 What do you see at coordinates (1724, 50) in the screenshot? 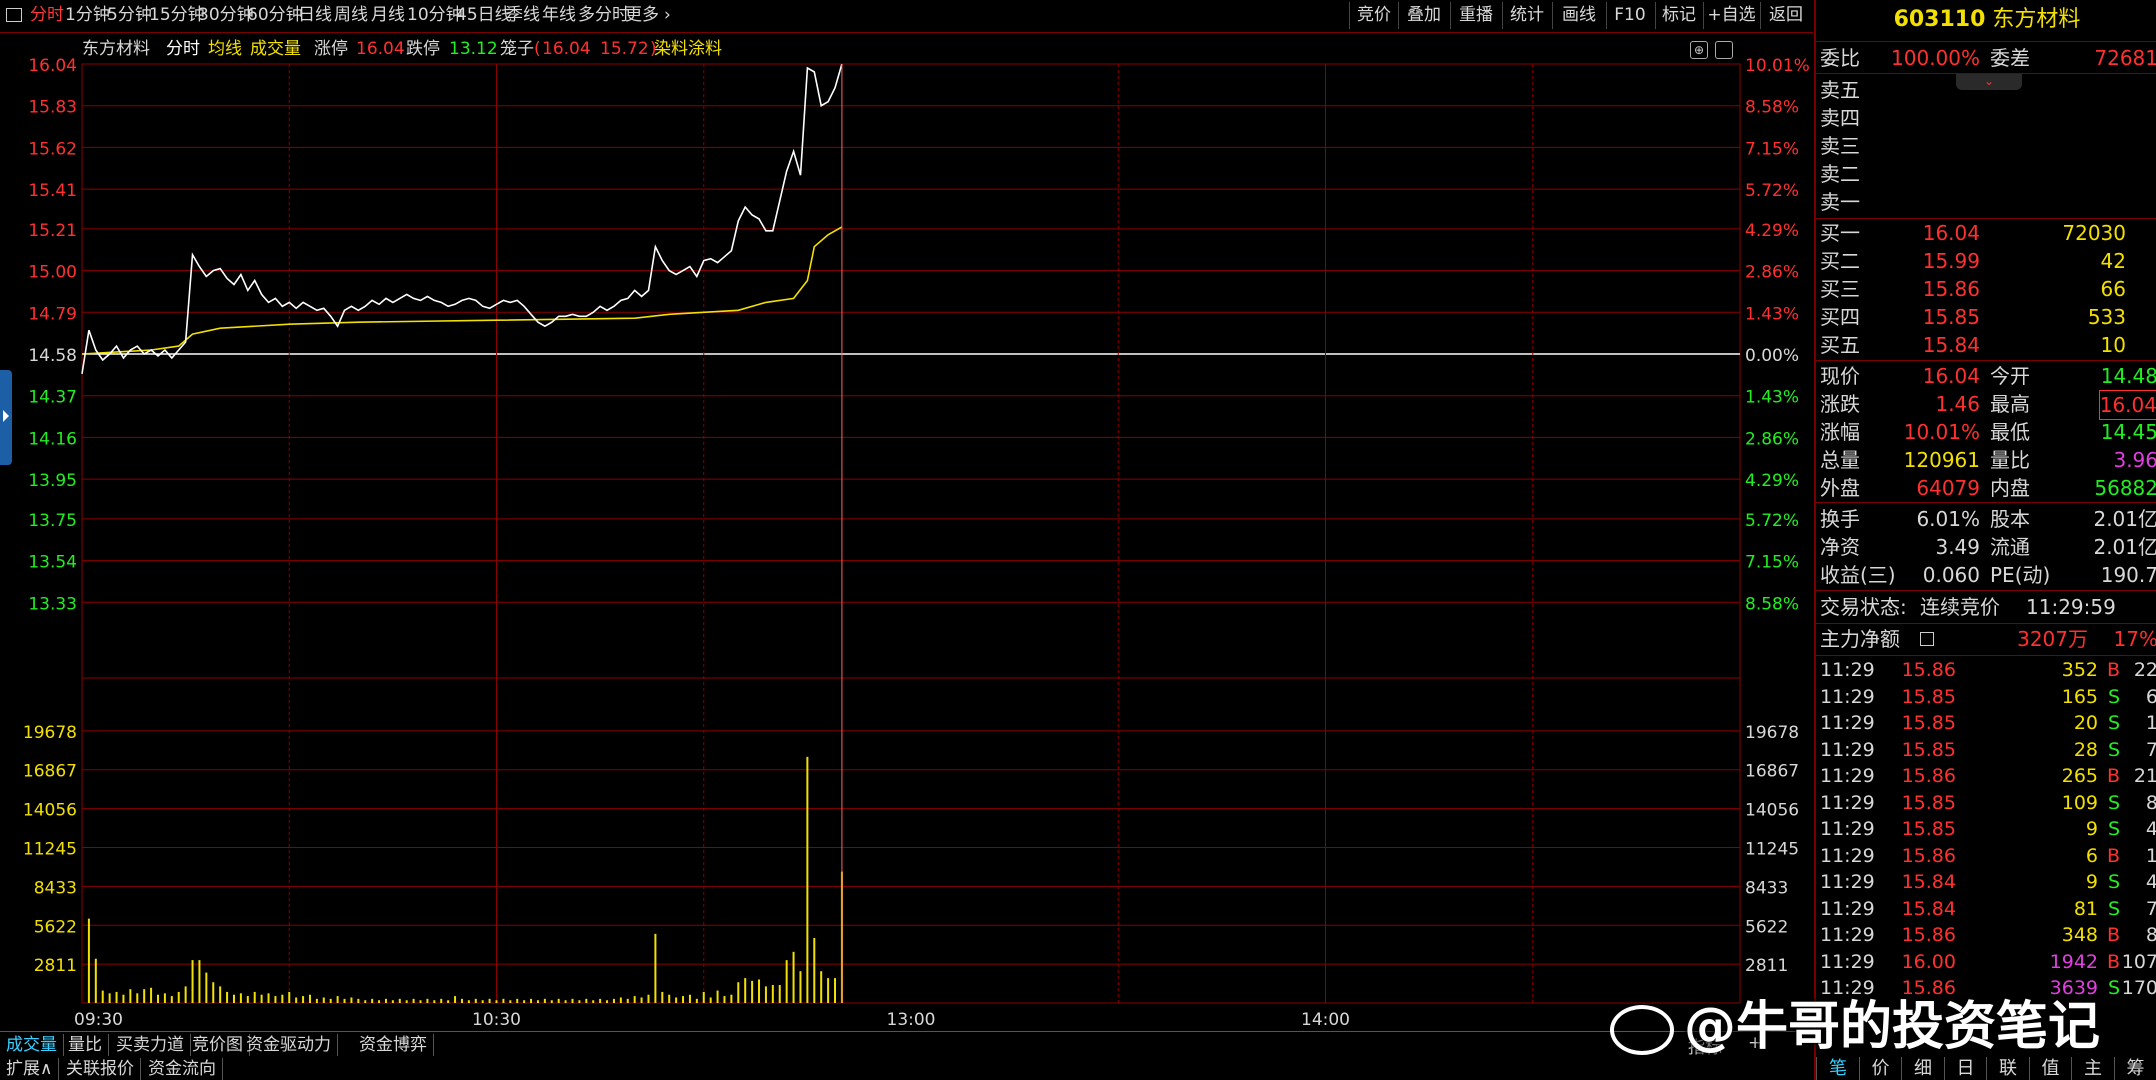
I see `restore-icon` at bounding box center [1724, 50].